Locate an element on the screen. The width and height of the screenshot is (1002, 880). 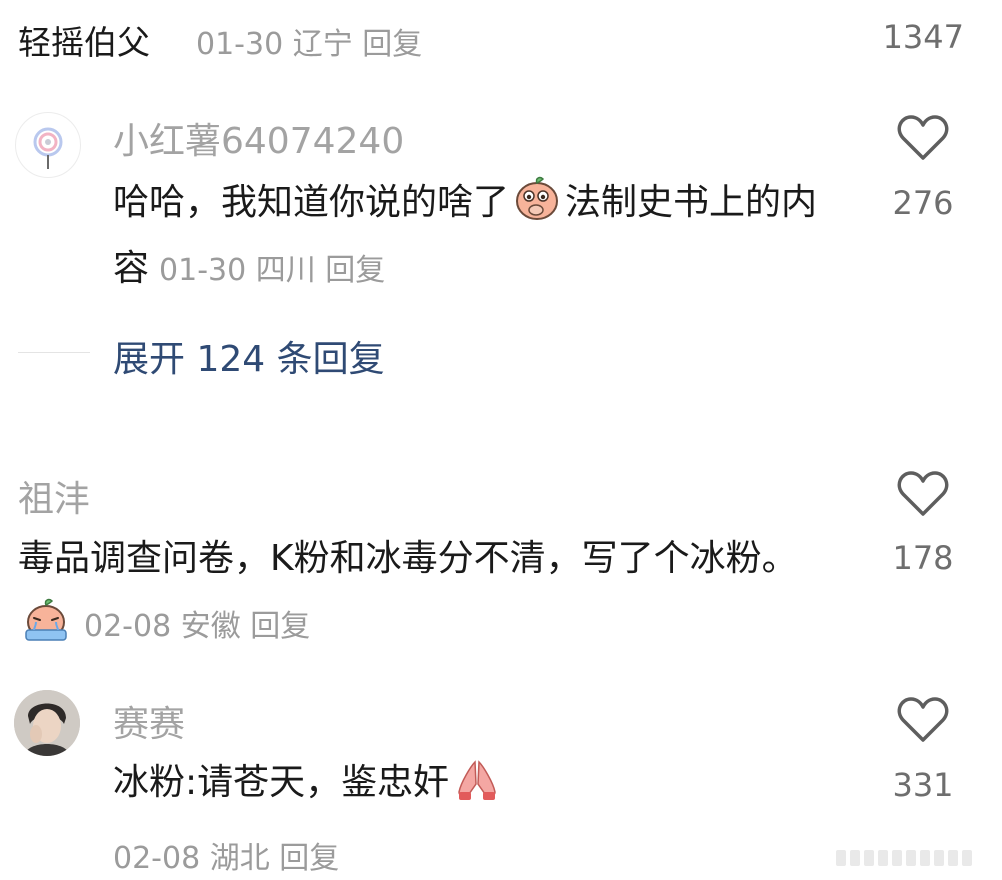
username: 祖沣 is located at coordinates (54, 496).